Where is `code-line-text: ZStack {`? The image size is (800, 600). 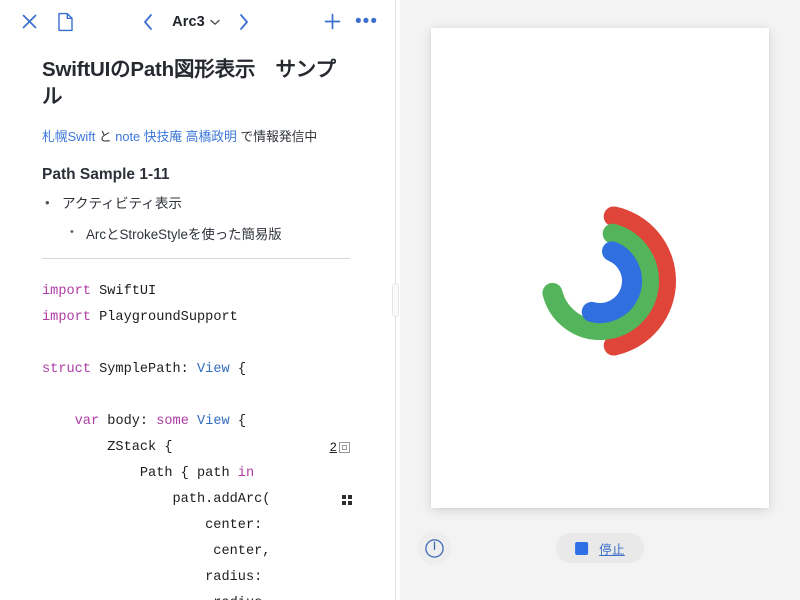
code-line-text: ZStack { is located at coordinates (107, 447).